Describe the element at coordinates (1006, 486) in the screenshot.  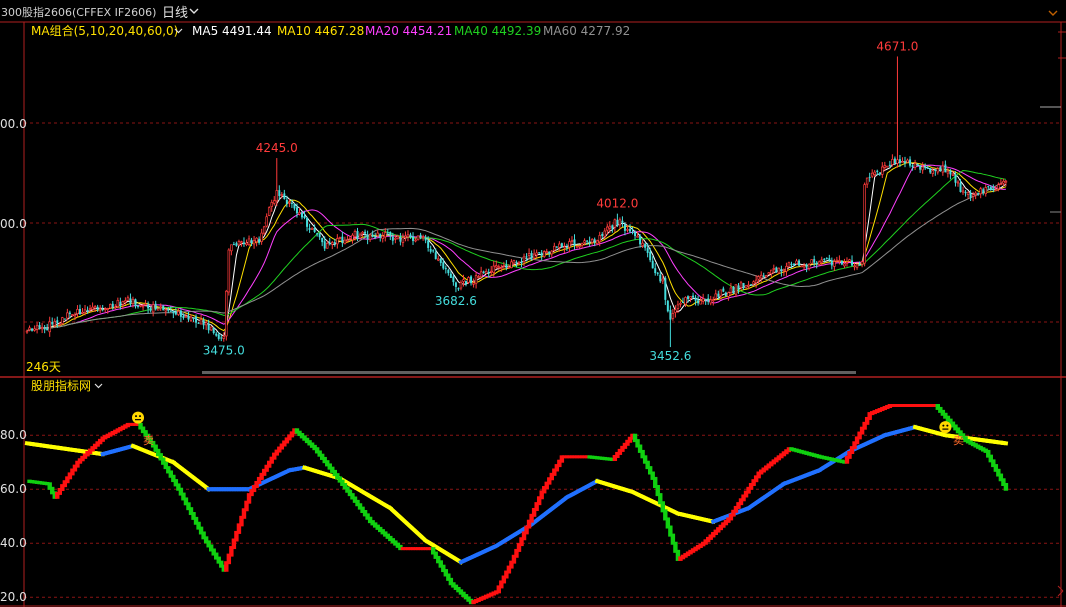
I see `fast-line-step` at that location.